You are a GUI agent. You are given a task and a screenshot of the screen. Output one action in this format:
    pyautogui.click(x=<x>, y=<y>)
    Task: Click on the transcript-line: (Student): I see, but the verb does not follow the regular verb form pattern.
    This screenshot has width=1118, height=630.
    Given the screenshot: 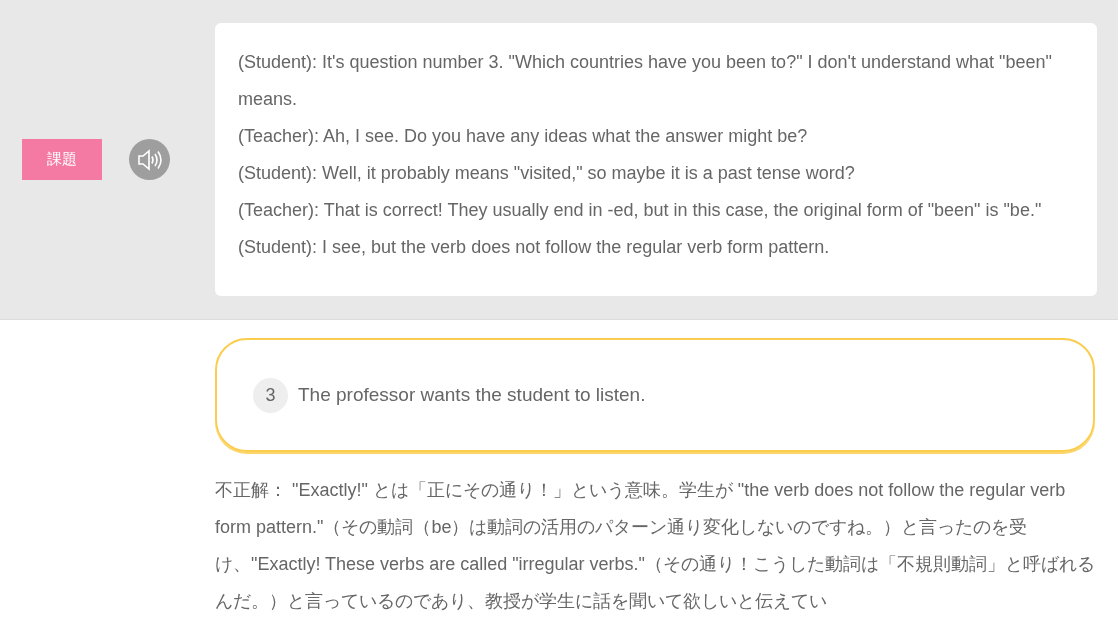 What is the action you would take?
    pyautogui.click(x=534, y=247)
    